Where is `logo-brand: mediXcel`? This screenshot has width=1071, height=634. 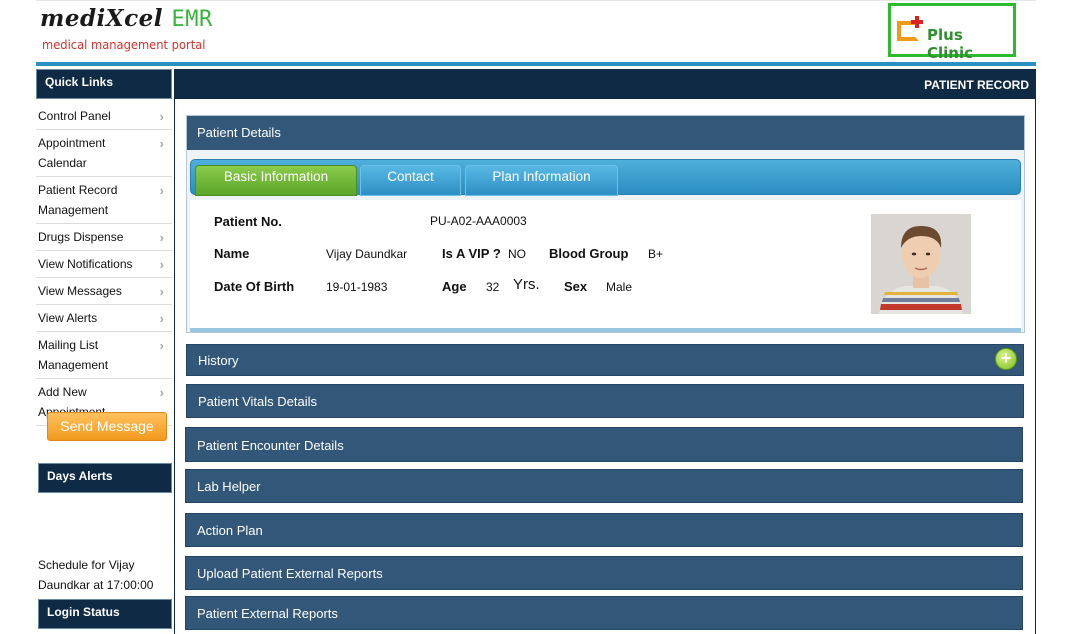 logo-brand: mediXcel is located at coordinates (102, 18).